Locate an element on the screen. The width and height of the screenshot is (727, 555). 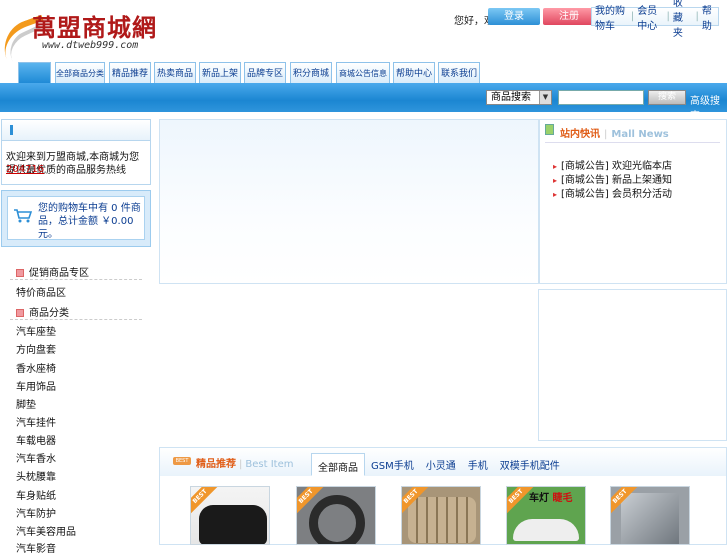
news-item: [商城公告] 欢迎光临本店 is located at coordinates (612, 164).